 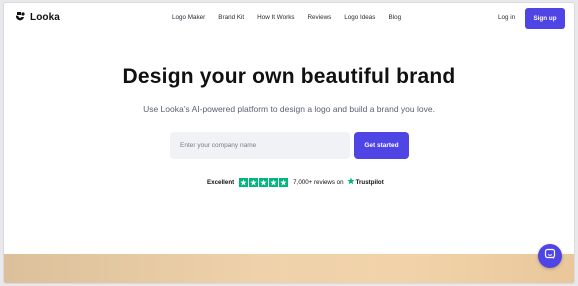 What do you see at coordinates (221, 182) in the screenshot?
I see `rating-label: Excellent` at bounding box center [221, 182].